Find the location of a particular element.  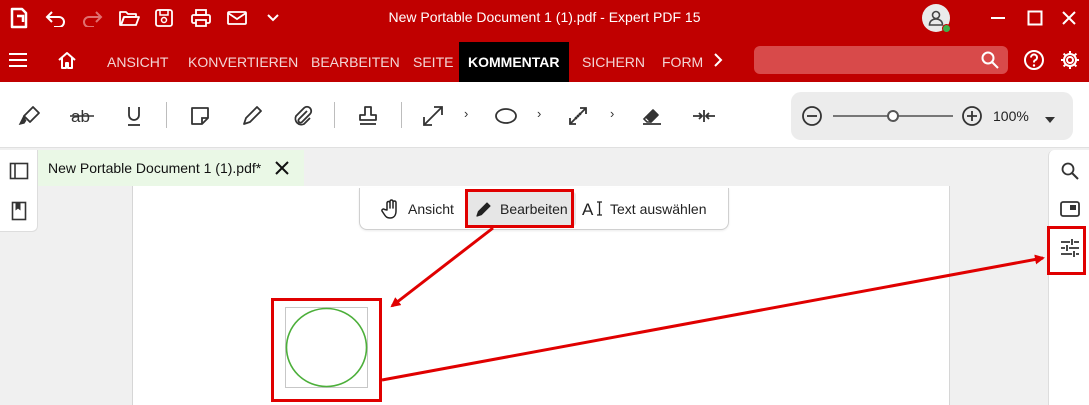

user-avatar-icon is located at coordinates (936, 18).